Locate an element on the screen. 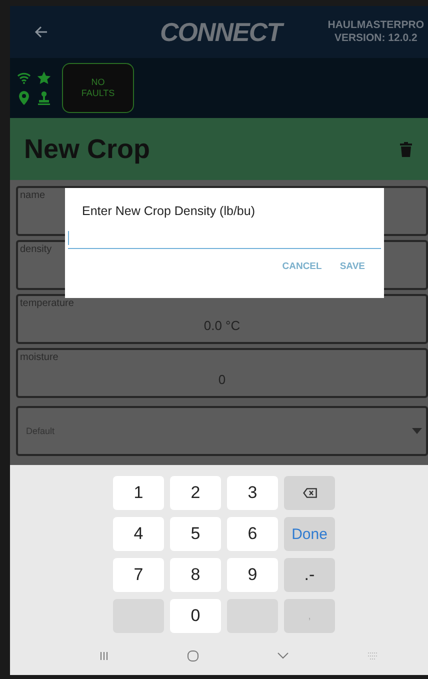 The width and height of the screenshot is (428, 679). location-pin-icon is located at coordinates (24, 98).